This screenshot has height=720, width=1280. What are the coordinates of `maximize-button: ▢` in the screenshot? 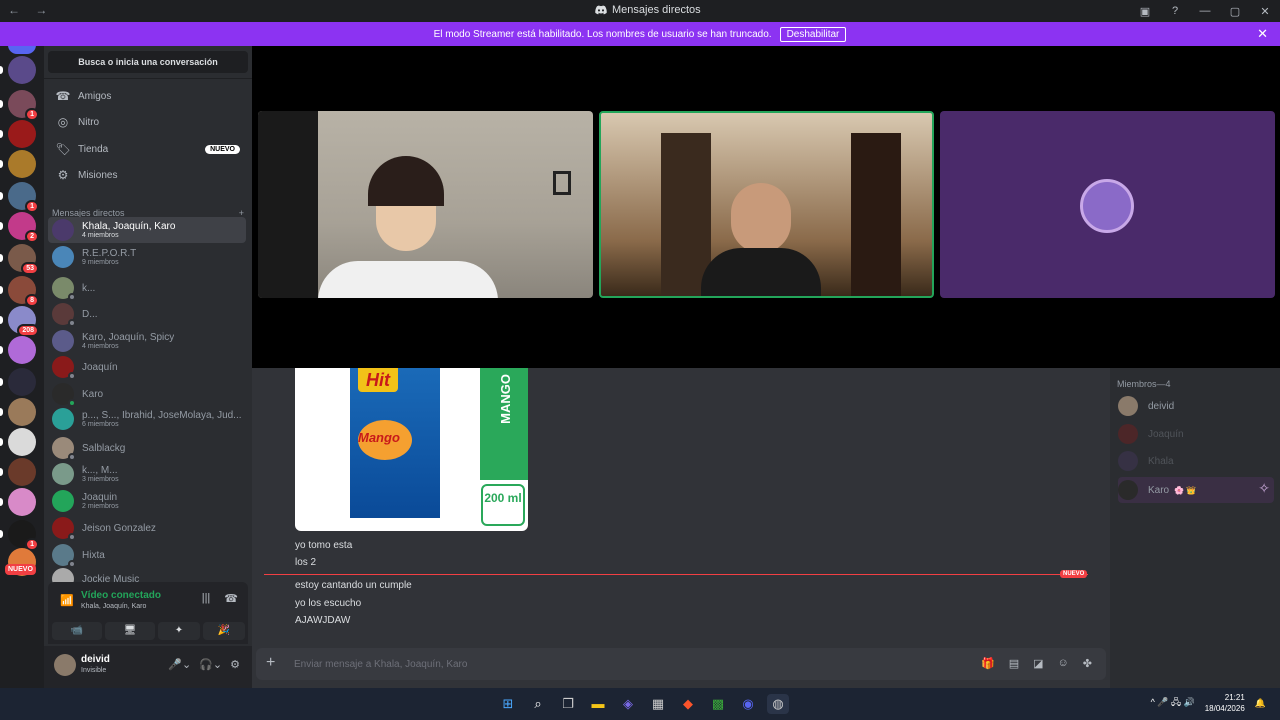 It's located at (1235, 11).